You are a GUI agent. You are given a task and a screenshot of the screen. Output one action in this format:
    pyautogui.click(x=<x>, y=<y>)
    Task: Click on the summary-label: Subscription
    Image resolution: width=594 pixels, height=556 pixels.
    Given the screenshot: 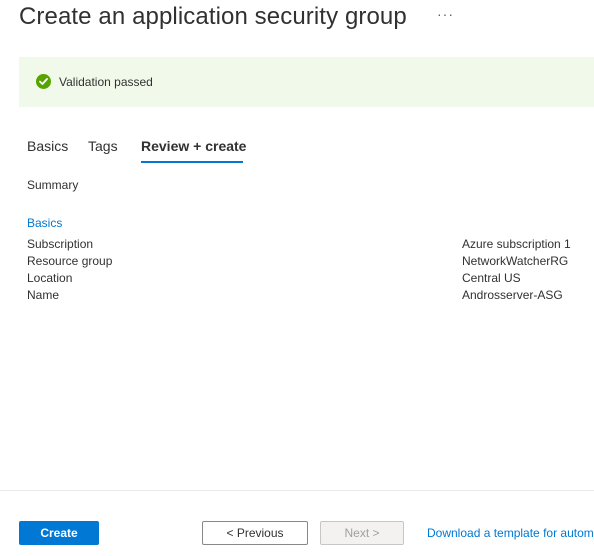 What is the action you would take?
    pyautogui.click(x=60, y=244)
    